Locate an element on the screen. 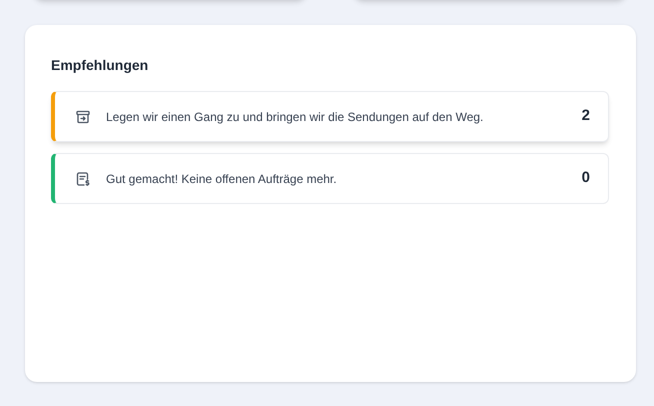  count: 2 is located at coordinates (586, 116).